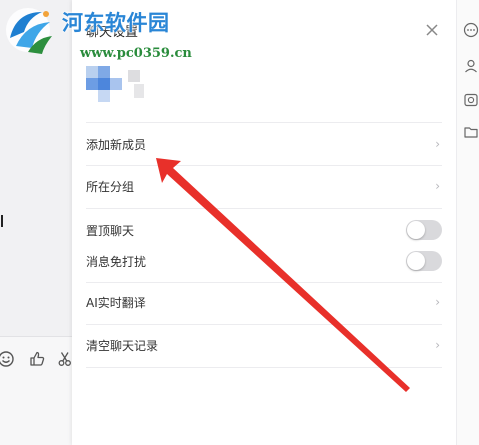 The image size is (479, 445). I want to click on emoji-icon, so click(7, 359).